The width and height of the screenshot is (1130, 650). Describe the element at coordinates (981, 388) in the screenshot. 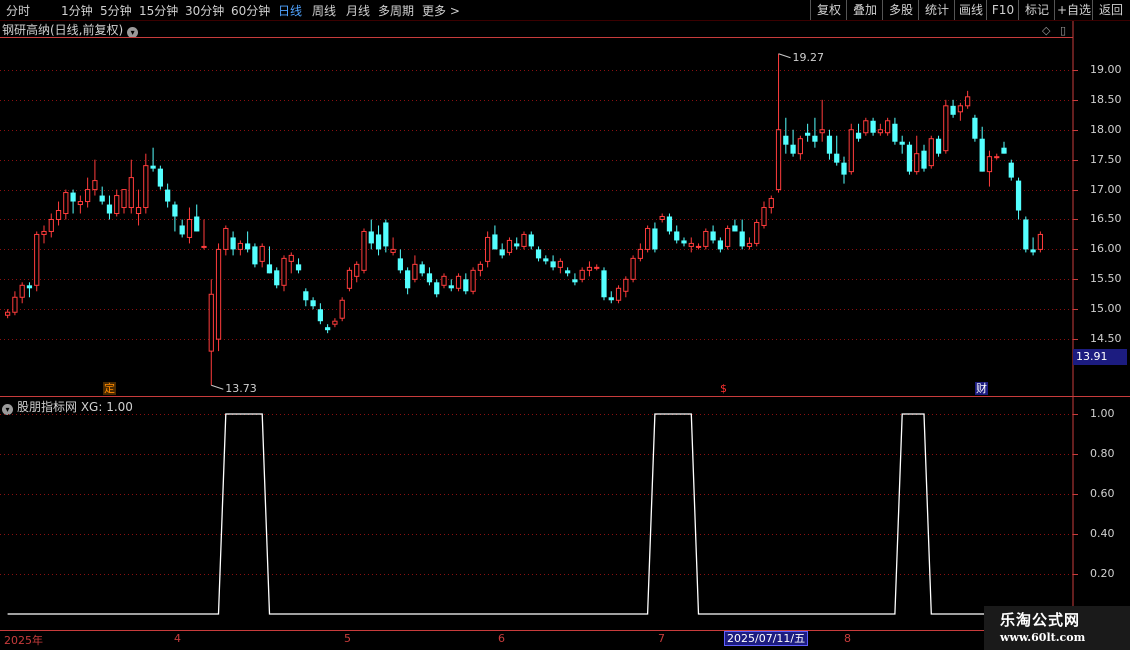

I see `event-marker-finance: 财` at that location.